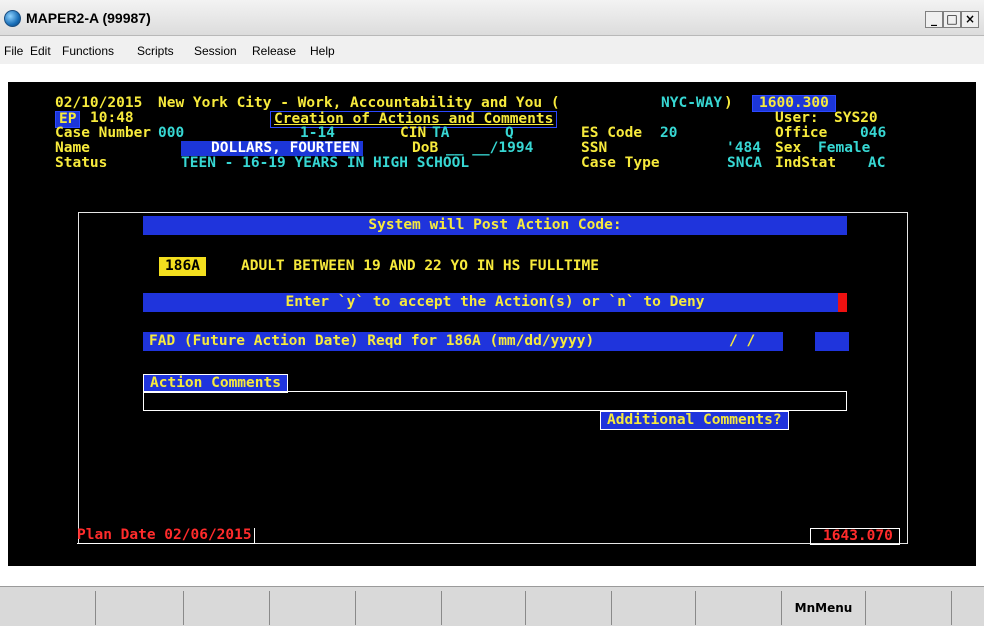 This screenshot has width=984, height=626. I want to click on ssn-label: SSN, so click(594, 148).